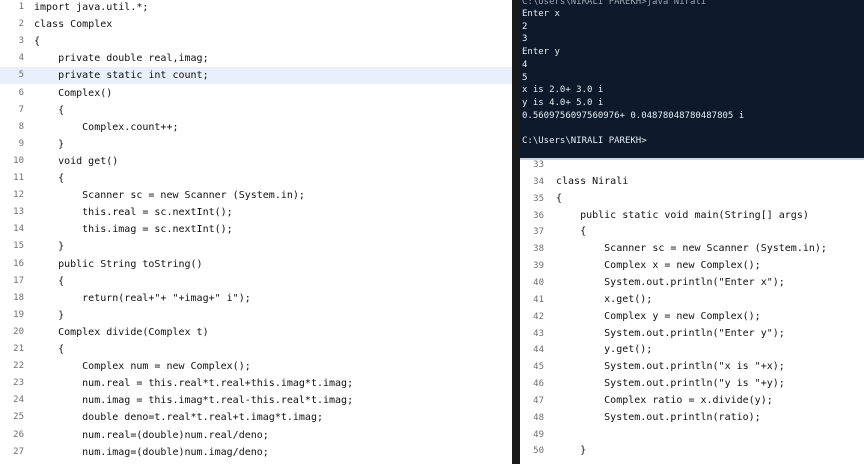  What do you see at coordinates (692, 199) in the screenshot?
I see `code-line: 35 {` at bounding box center [692, 199].